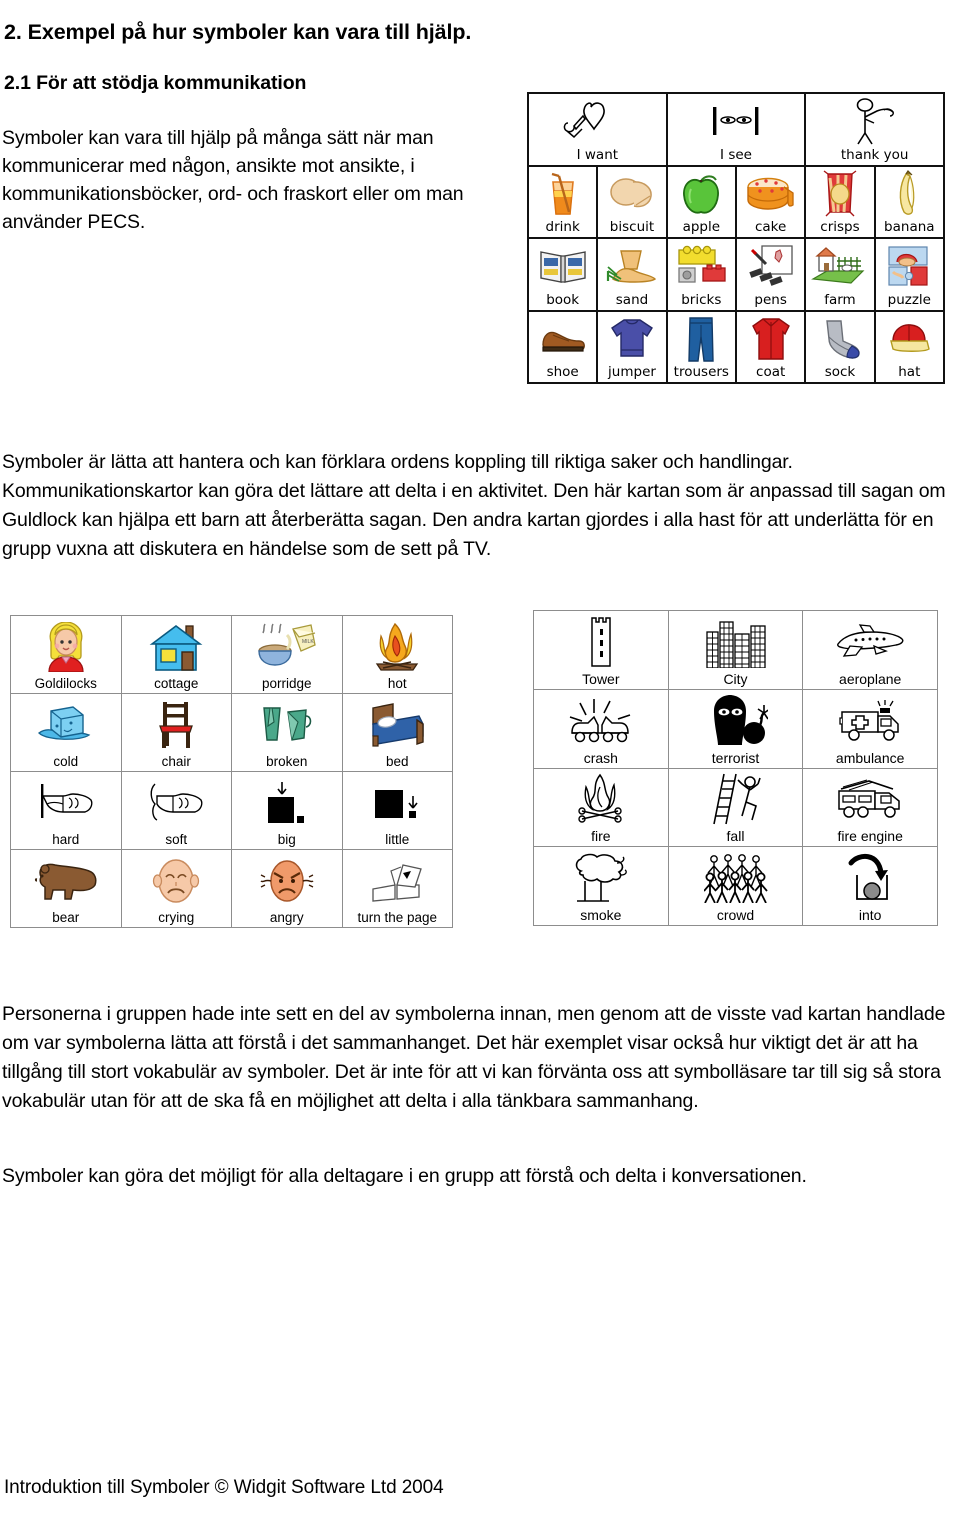 Image resolution: width=960 pixels, height=1518 pixels. I want to click on symbol-cell: hat, so click(908, 346).